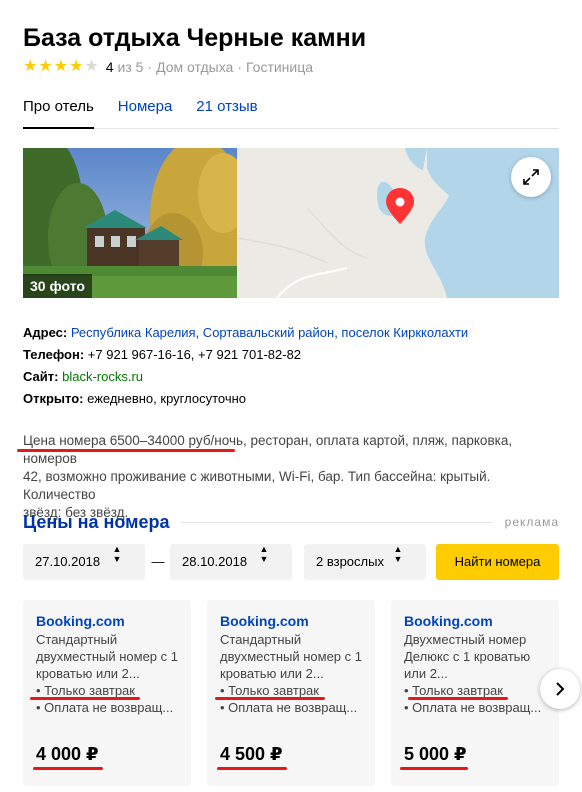 The width and height of the screenshot is (582, 792). Describe the element at coordinates (57, 286) in the screenshot. I see `photo-count-badge: 30 фото` at that location.